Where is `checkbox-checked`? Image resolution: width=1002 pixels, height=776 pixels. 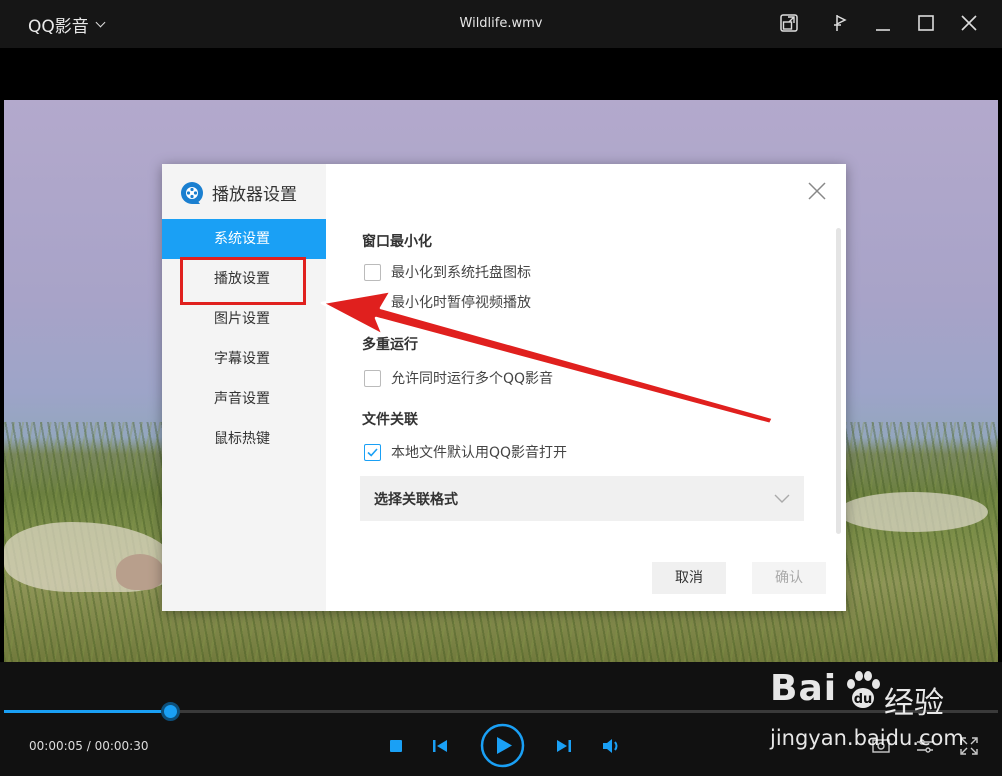
checkbox-checked is located at coordinates (372, 452).